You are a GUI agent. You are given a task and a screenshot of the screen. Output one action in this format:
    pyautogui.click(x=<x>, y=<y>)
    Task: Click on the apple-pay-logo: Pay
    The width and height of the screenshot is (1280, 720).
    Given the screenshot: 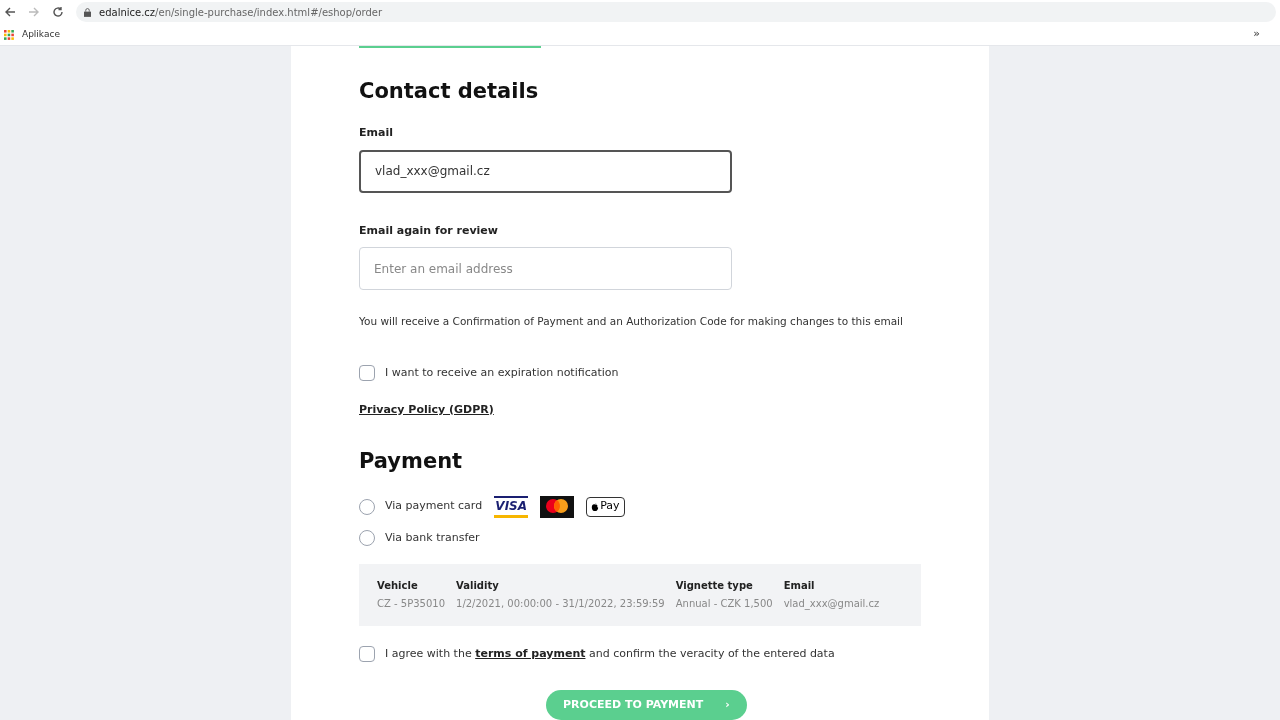 What is the action you would take?
    pyautogui.click(x=605, y=506)
    